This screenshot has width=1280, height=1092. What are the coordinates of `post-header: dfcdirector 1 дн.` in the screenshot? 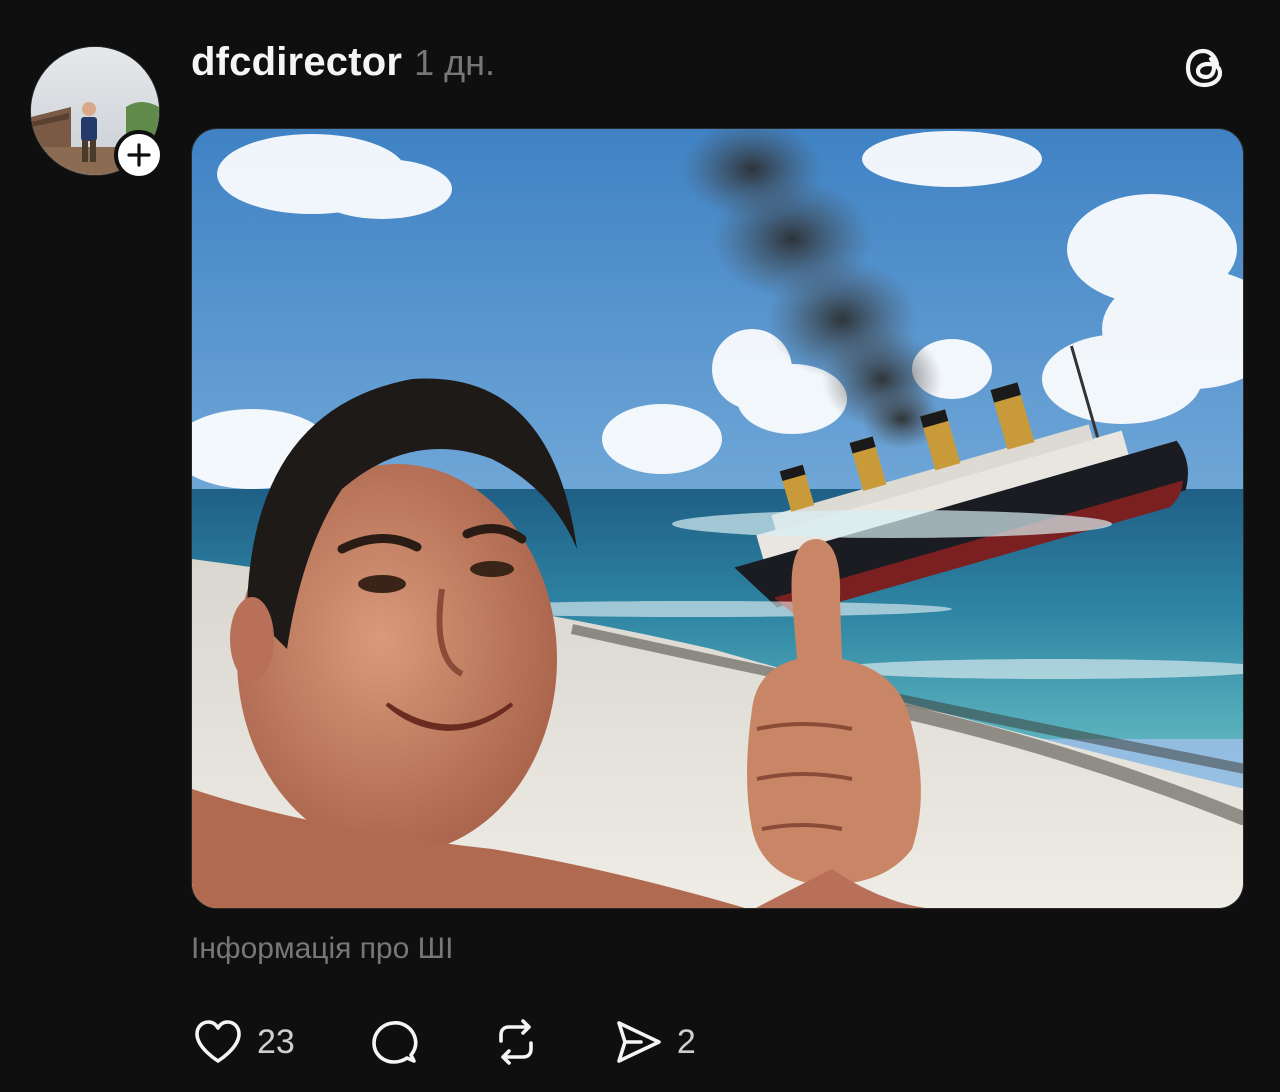 It's located at (343, 68).